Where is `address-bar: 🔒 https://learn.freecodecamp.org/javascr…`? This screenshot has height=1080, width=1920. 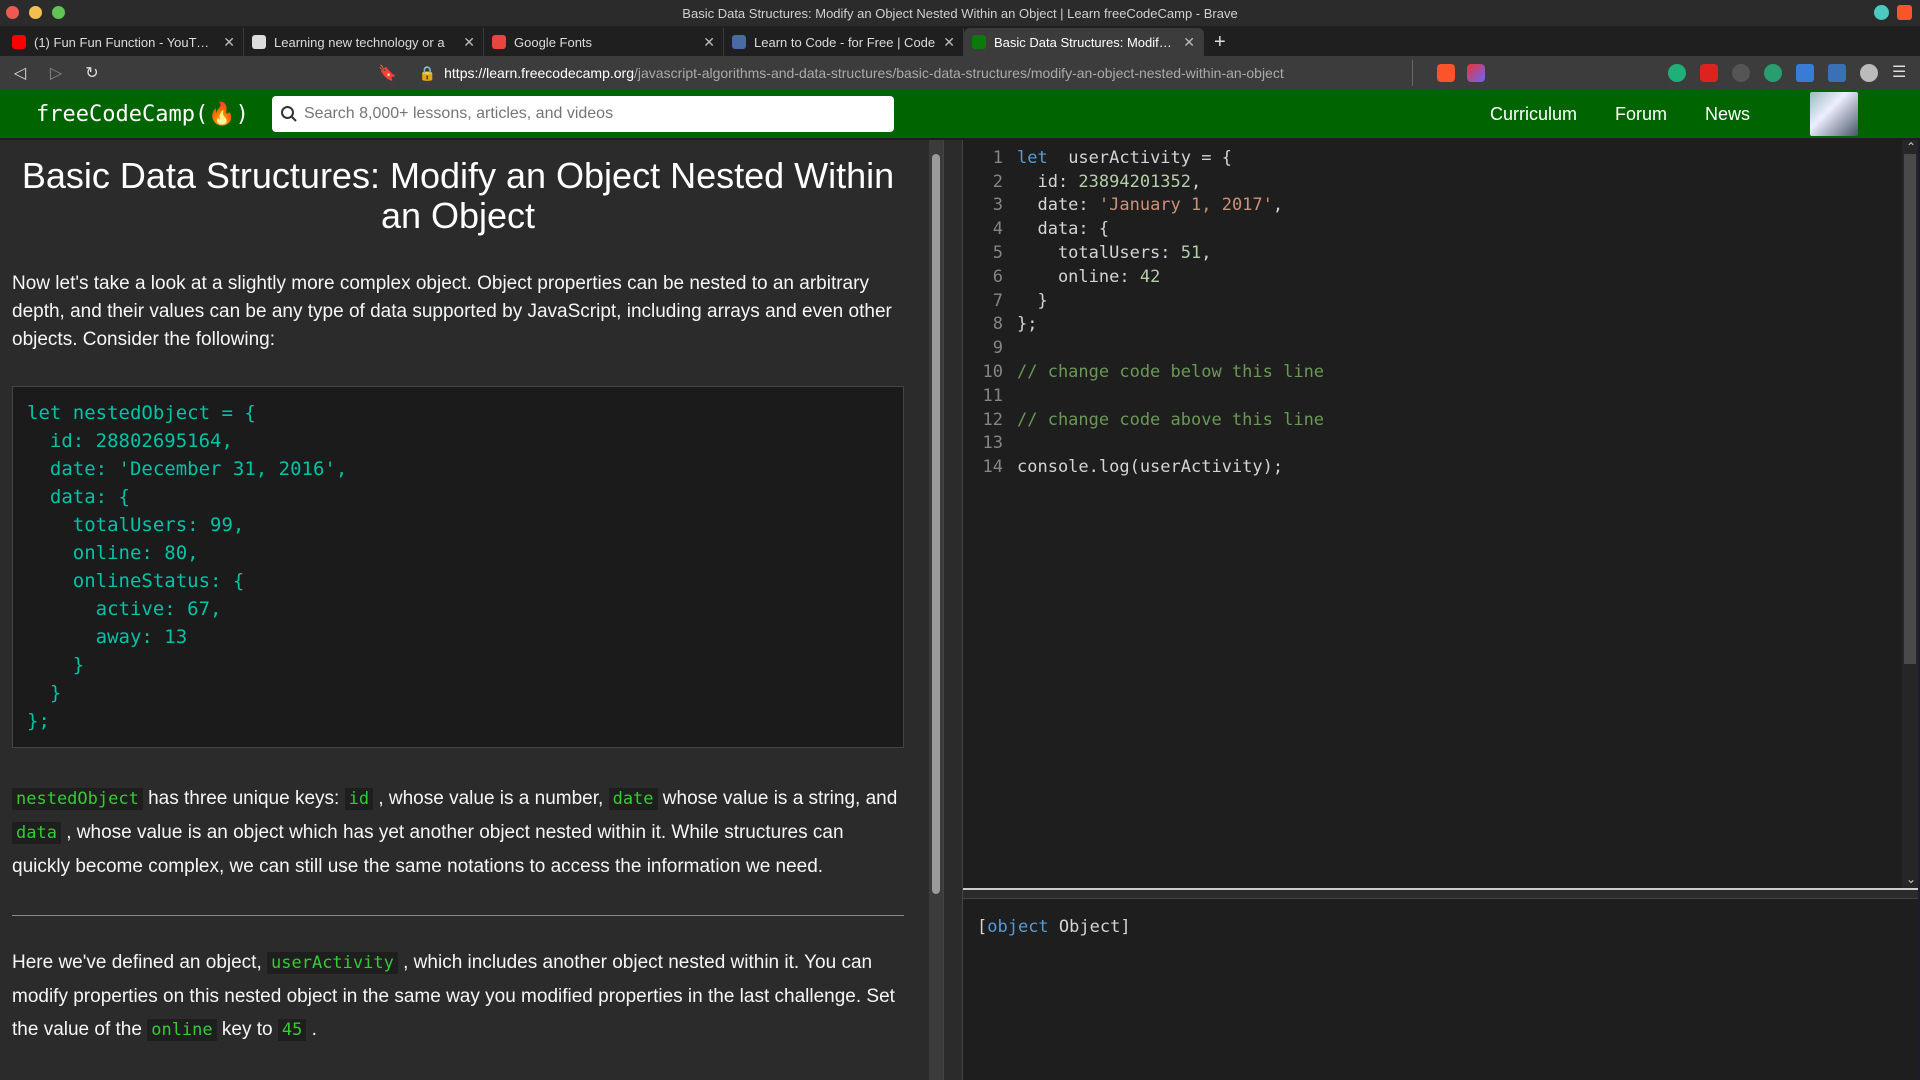
address-bar: 🔒 https://learn.freecodecamp.org/javascr… is located at coordinates (913, 73).